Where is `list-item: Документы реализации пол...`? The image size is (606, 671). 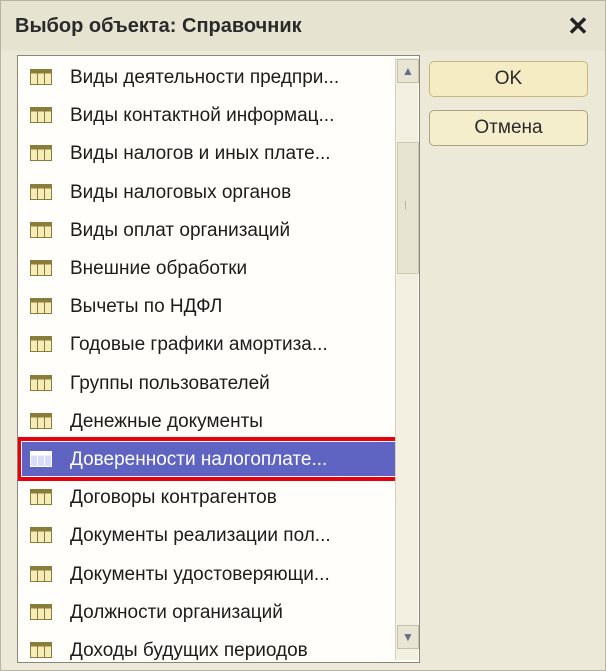 list-item: Документы реализации пол... is located at coordinates (209, 535).